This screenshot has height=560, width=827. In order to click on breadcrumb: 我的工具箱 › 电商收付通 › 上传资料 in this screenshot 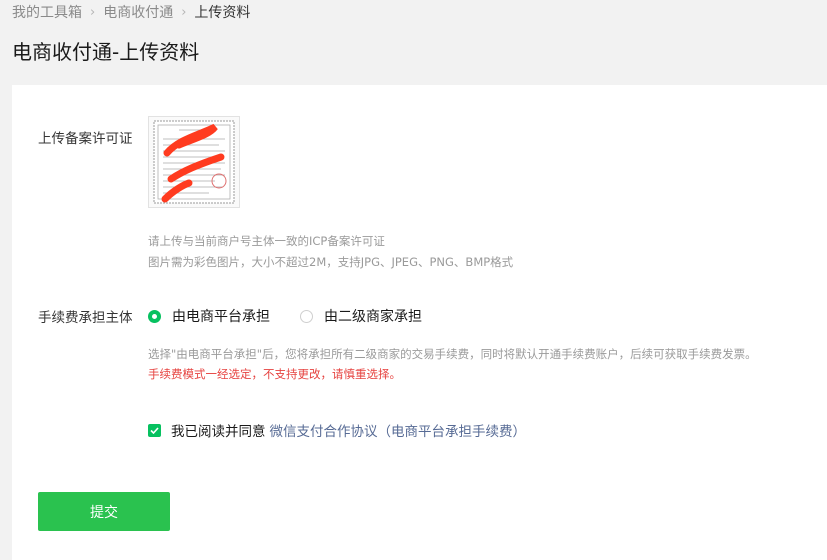, I will do `click(131, 12)`.